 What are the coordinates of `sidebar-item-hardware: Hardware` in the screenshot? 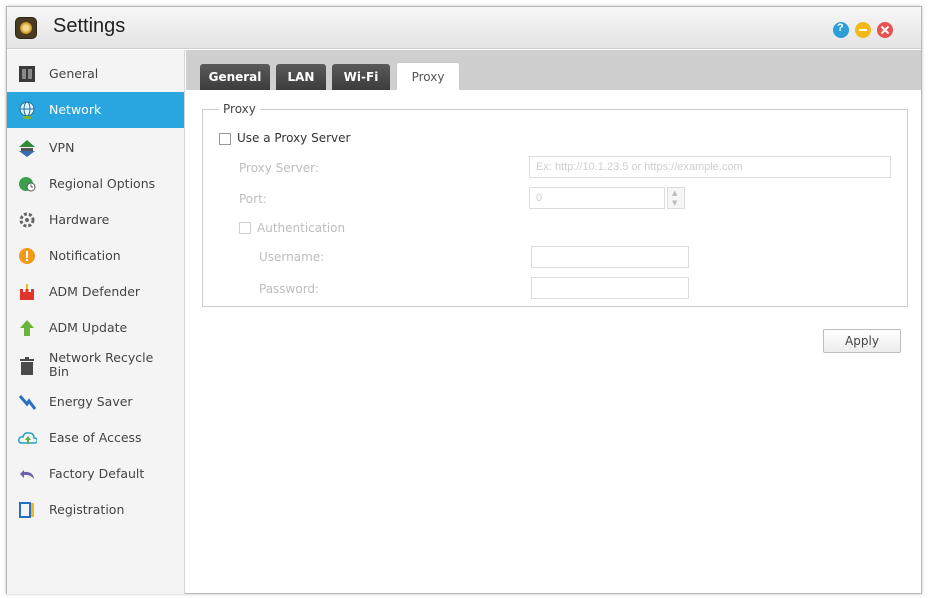 It's located at (95, 220).